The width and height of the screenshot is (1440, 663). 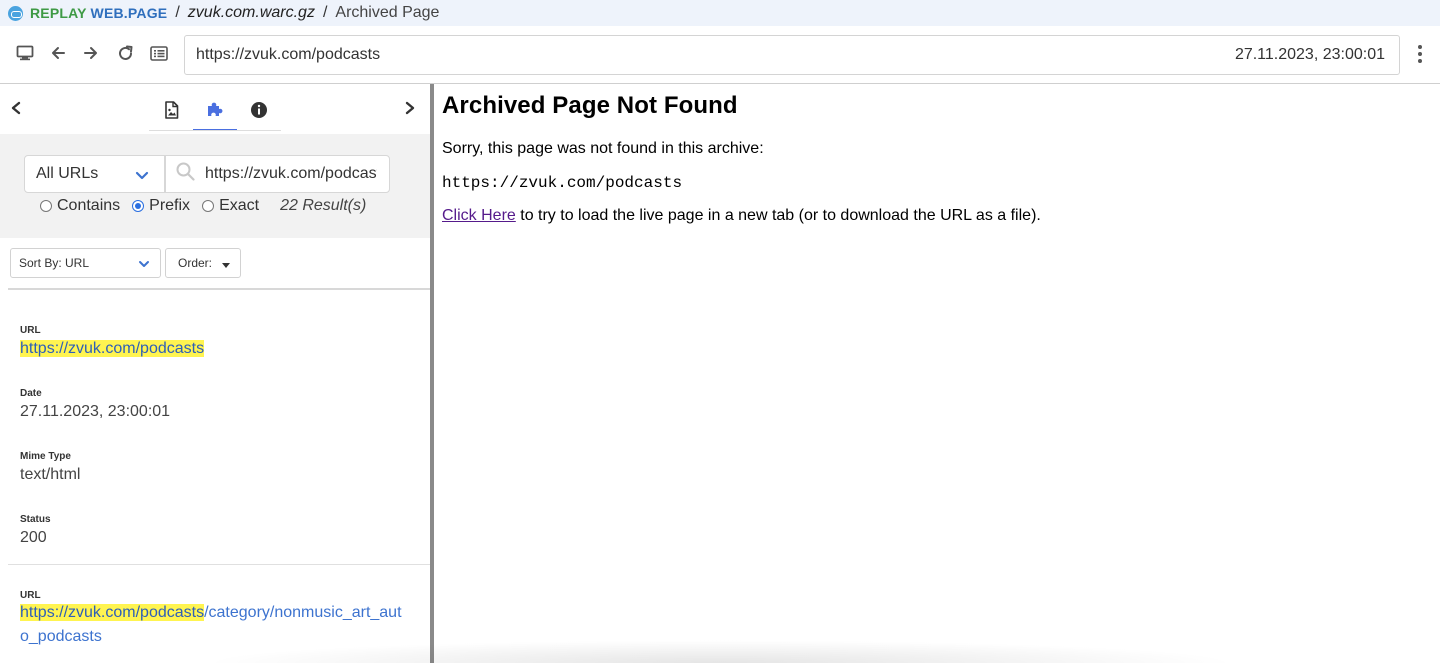 I want to click on sidebar-tabs, so click(x=215, y=109).